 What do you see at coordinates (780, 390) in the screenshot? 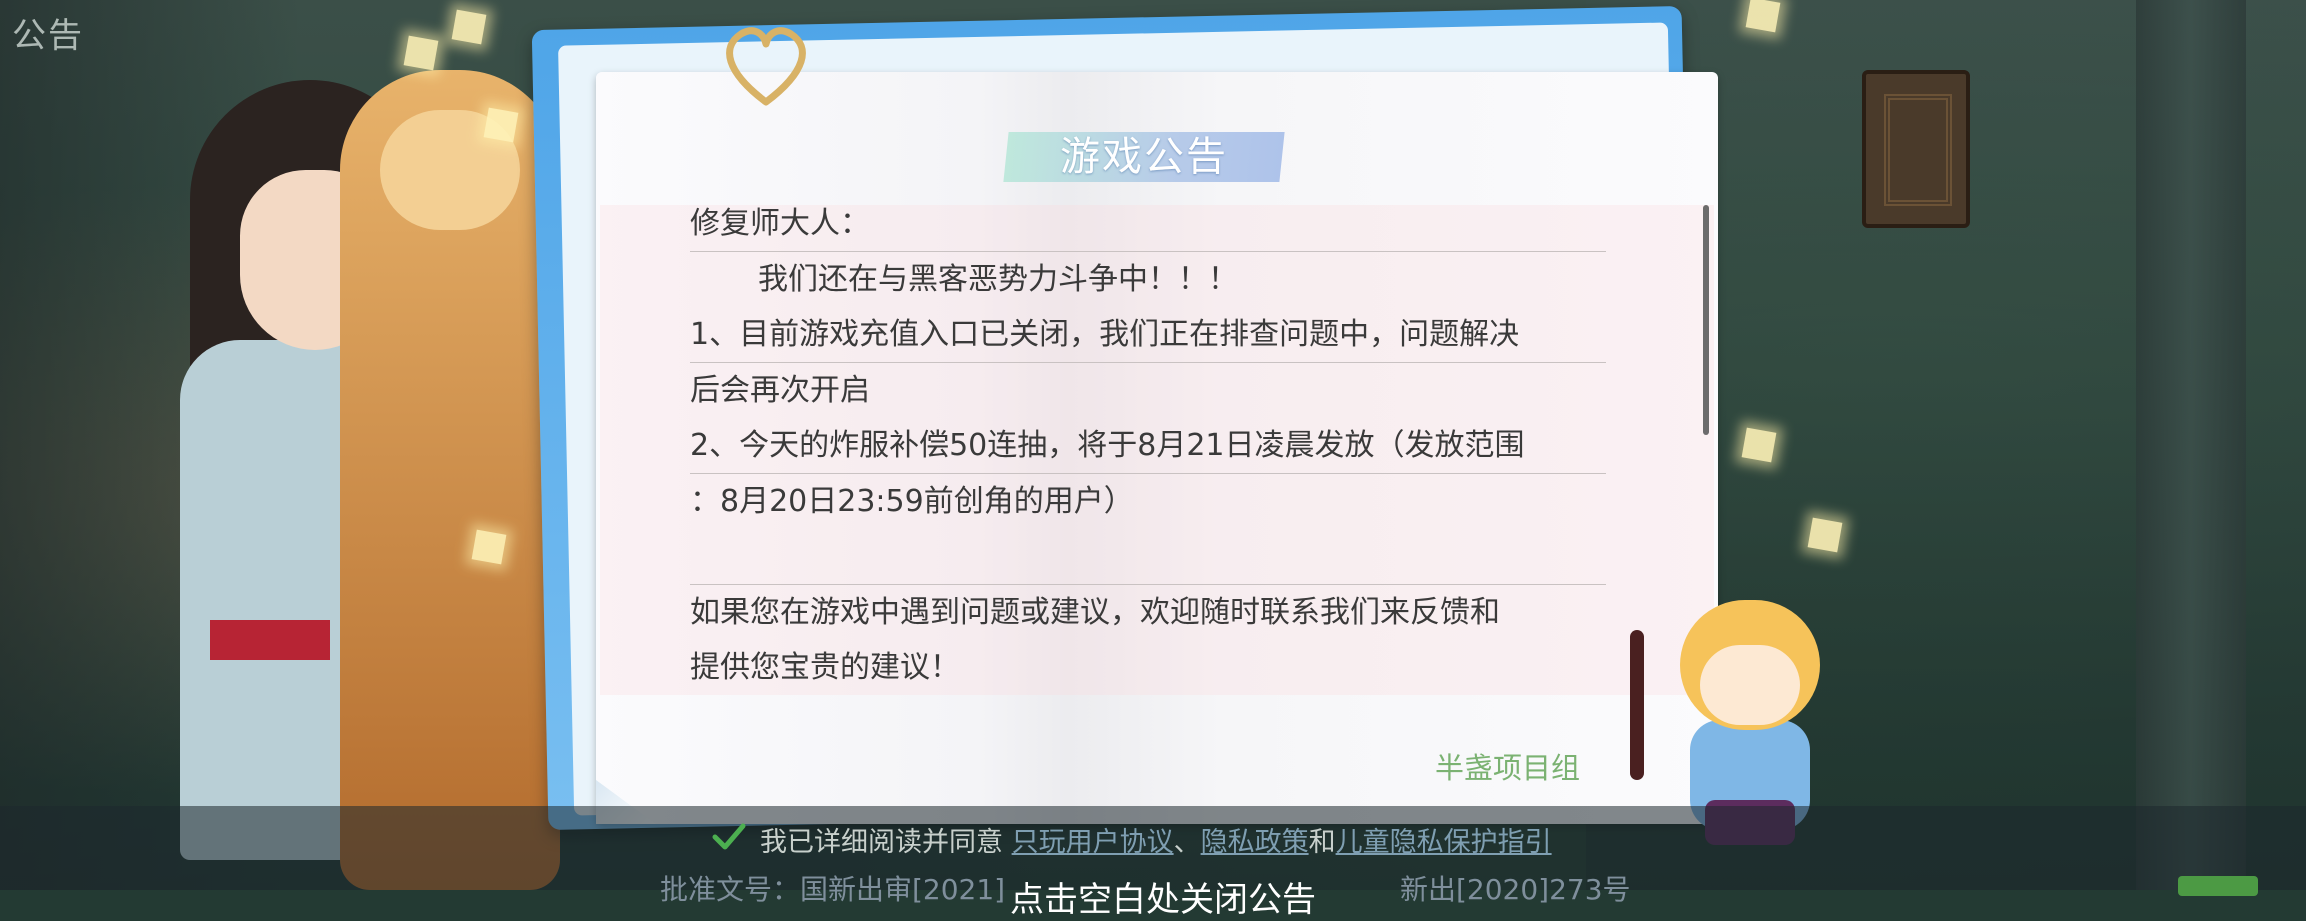
I see `notice-line: 后会再次开启` at bounding box center [780, 390].